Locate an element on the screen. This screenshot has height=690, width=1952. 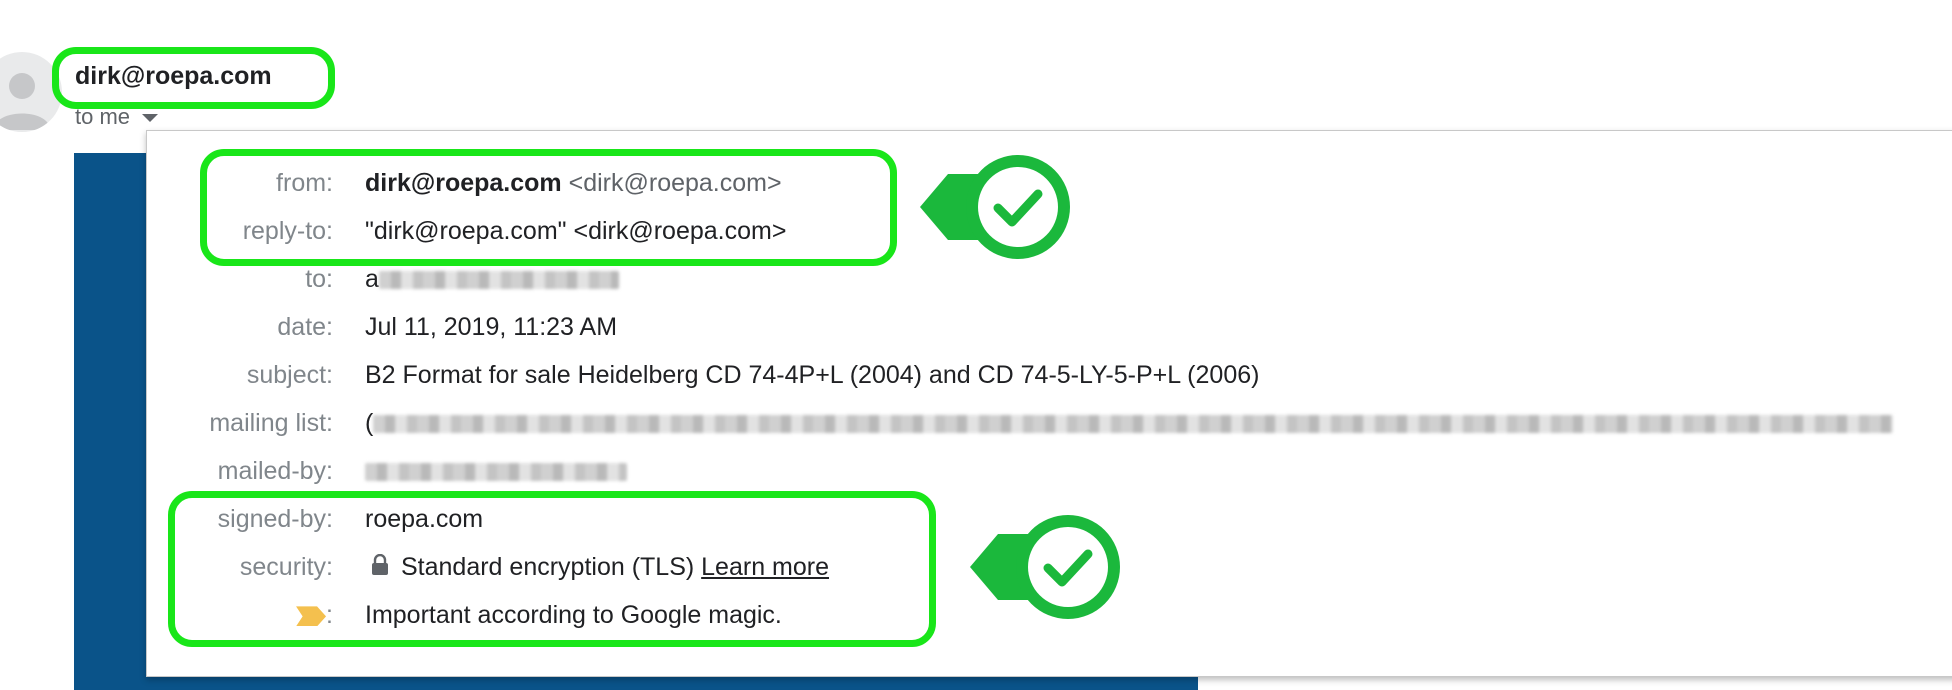
redacted-mailed-by is located at coordinates (496, 472).